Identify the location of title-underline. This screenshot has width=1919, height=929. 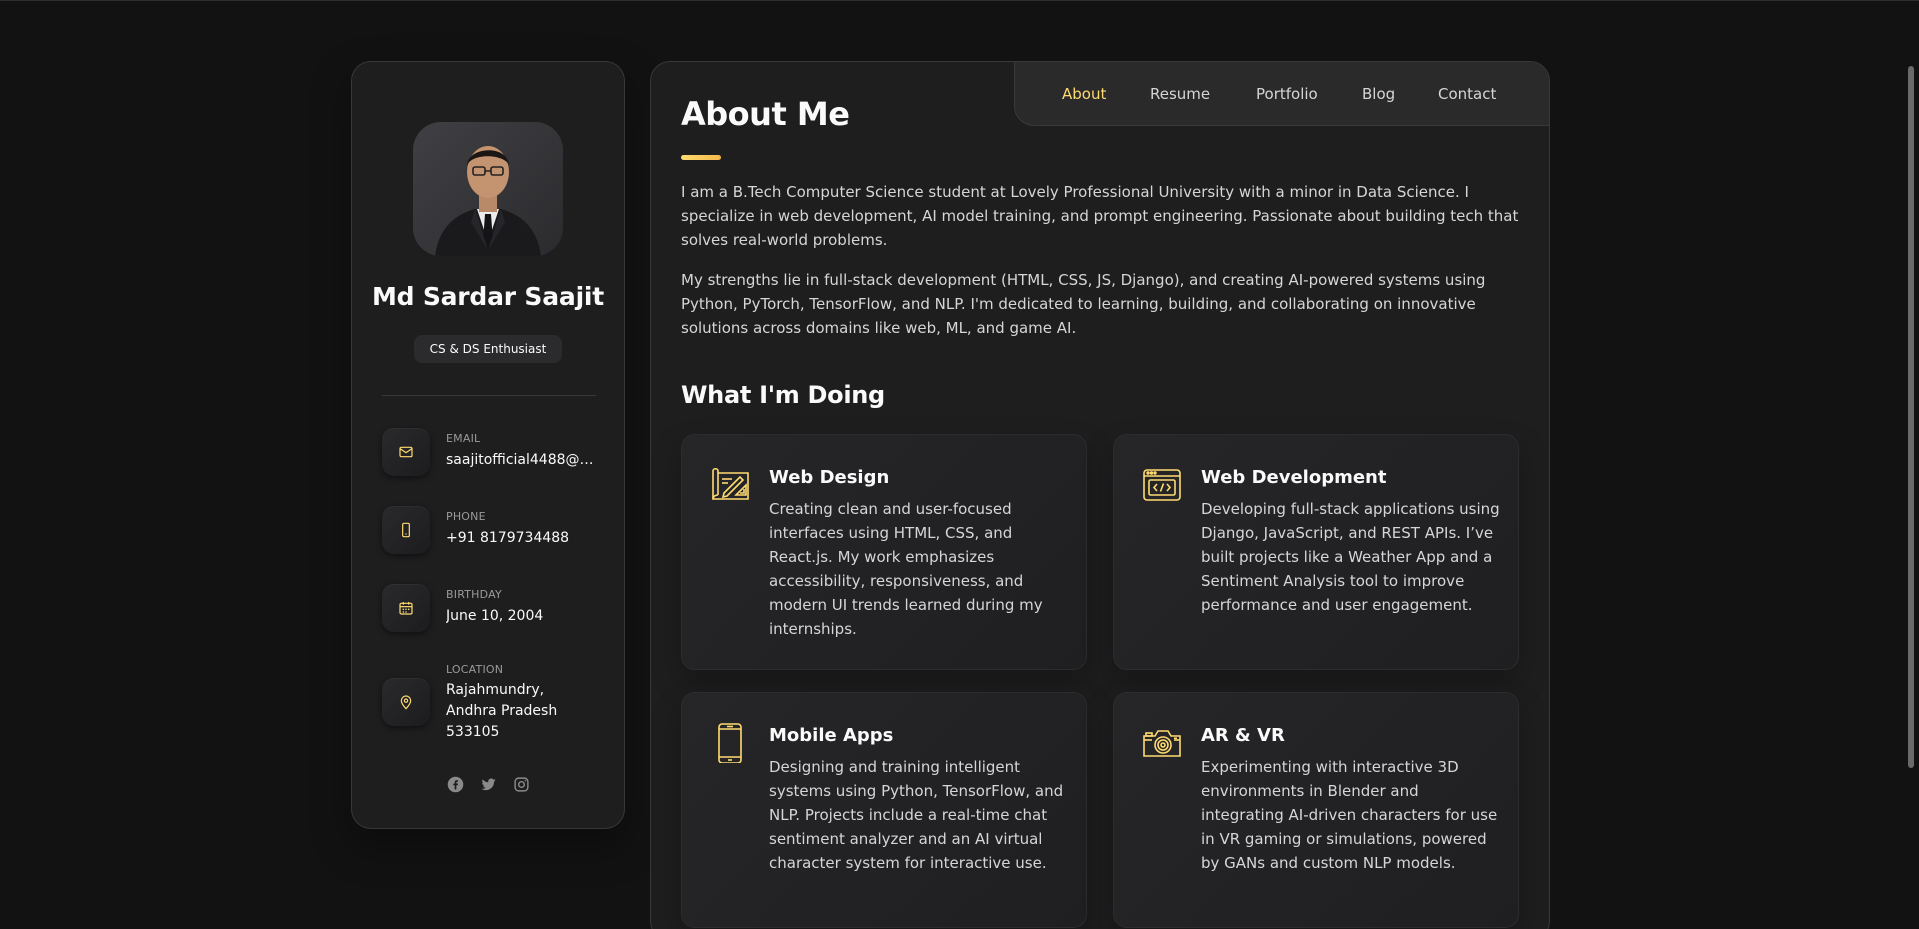
(701, 157).